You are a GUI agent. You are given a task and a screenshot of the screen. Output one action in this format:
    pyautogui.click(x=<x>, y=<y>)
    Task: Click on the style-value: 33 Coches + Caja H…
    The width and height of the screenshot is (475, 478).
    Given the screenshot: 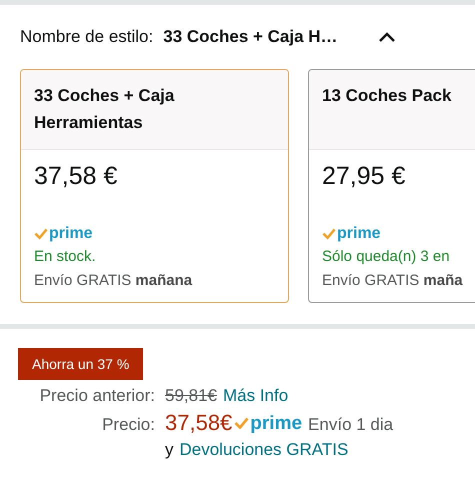 What is the action you would take?
    pyautogui.click(x=250, y=37)
    